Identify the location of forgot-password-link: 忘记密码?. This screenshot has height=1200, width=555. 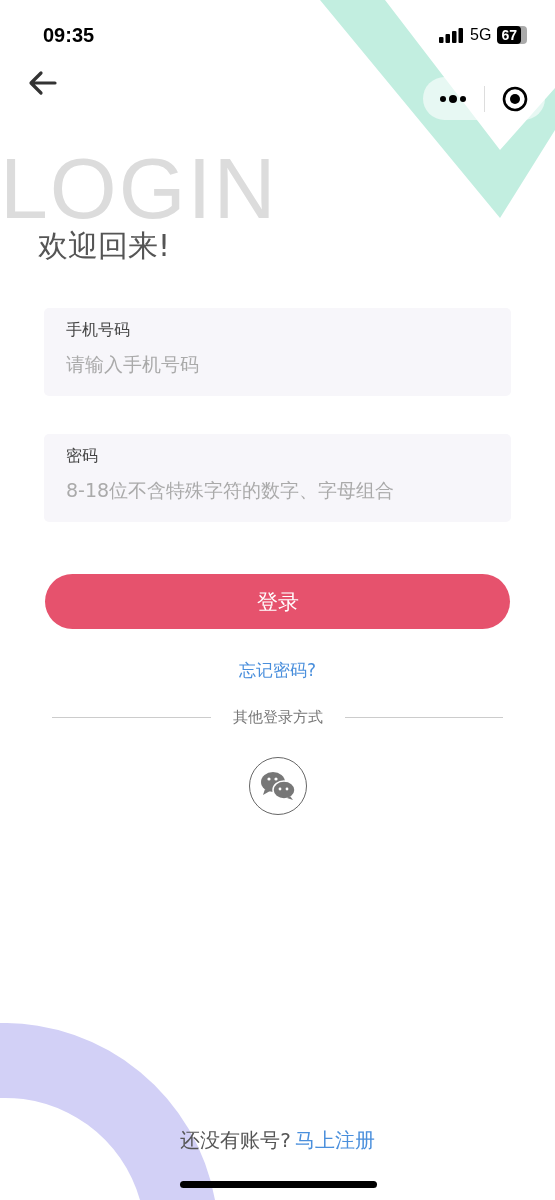
(277, 670).